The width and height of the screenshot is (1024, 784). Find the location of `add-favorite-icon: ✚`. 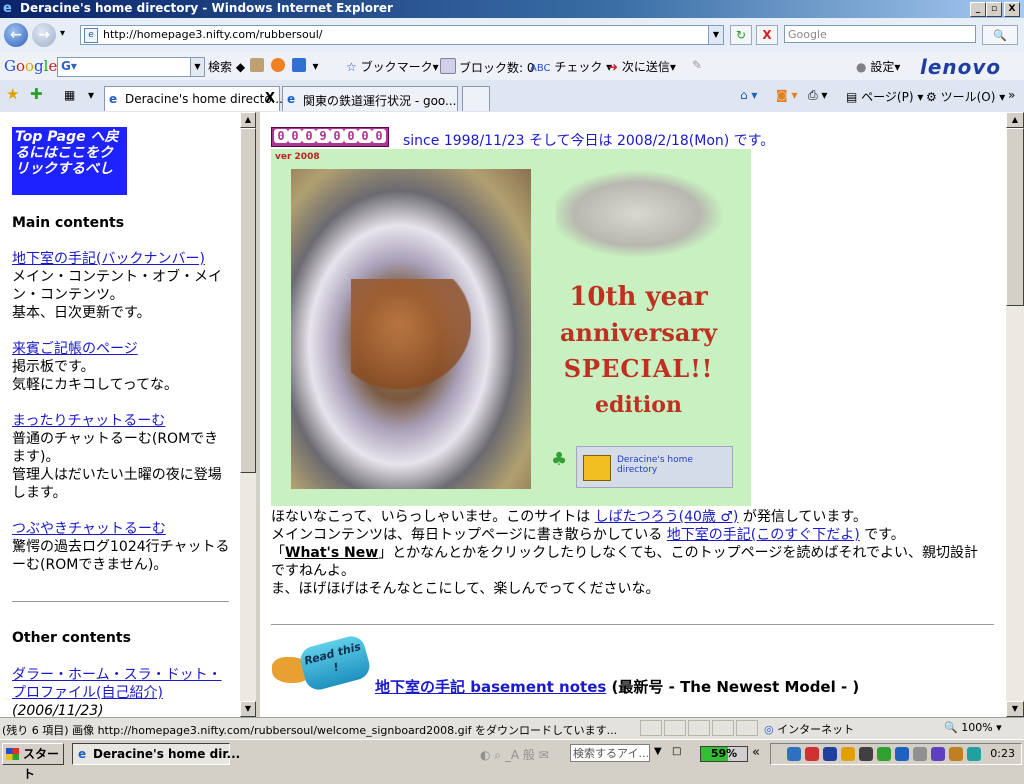

add-favorite-icon: ✚ is located at coordinates (36, 94).